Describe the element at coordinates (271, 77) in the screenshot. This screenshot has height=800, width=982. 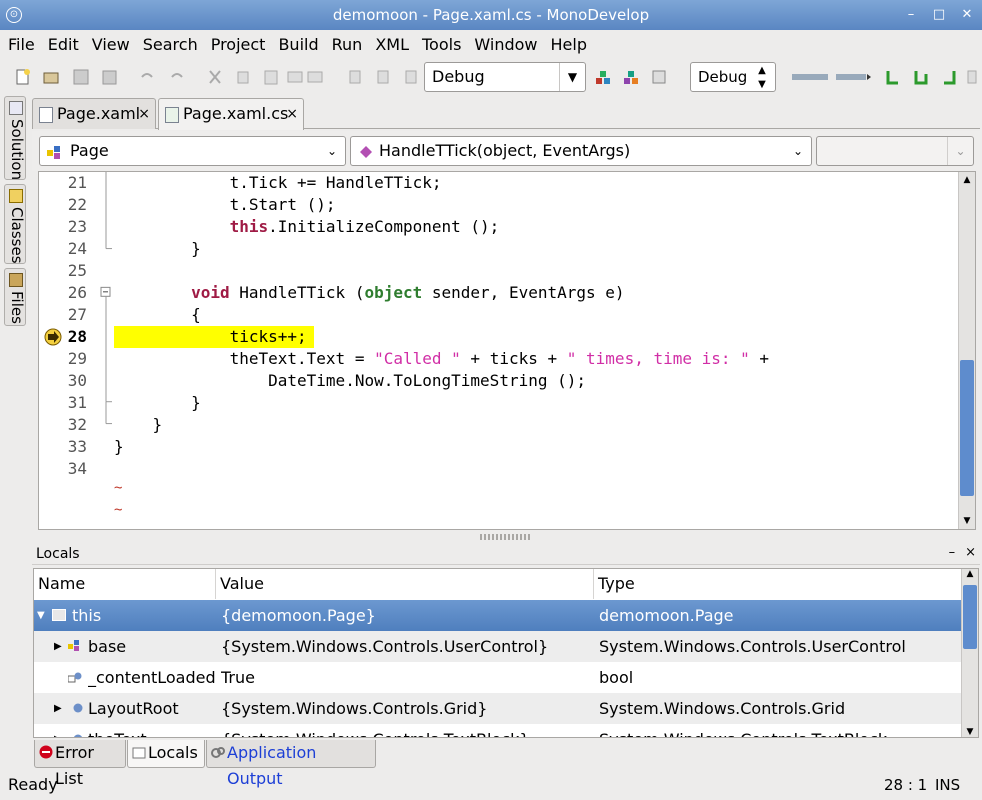
I see `paste-icon` at that location.